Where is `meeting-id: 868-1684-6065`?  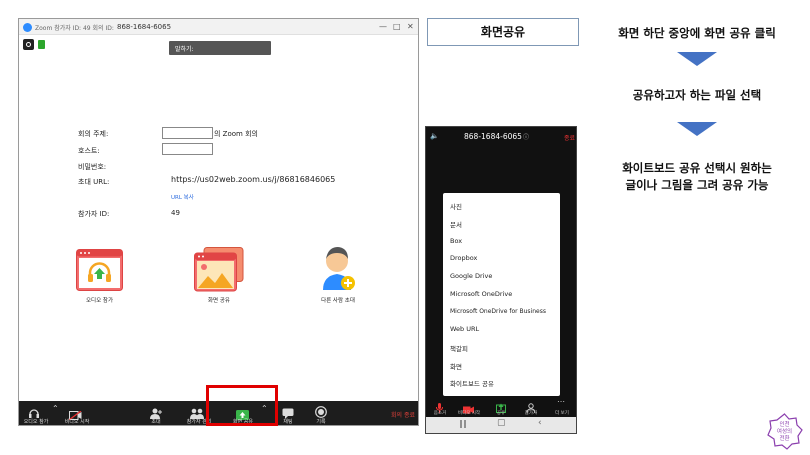 meeting-id: 868-1684-6065 is located at coordinates (144, 27).